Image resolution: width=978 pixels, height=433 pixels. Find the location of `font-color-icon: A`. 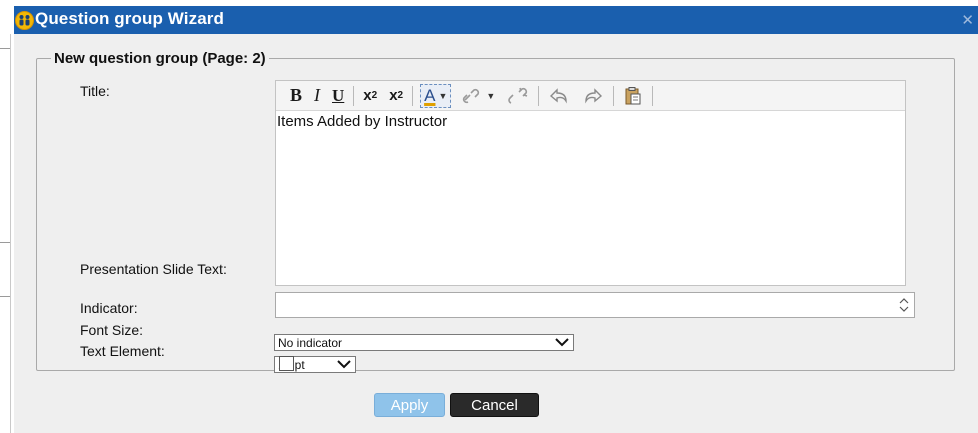

font-color-icon: A is located at coordinates (430, 95).